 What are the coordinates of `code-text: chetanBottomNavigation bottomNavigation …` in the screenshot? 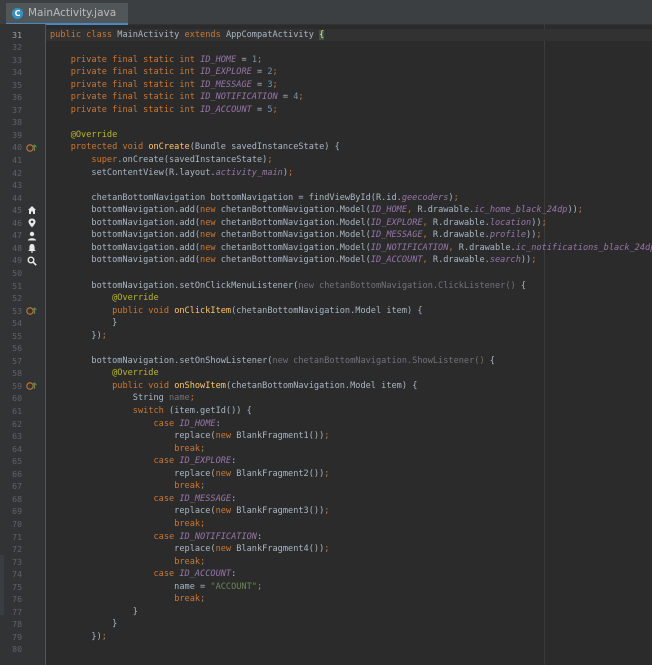 It's located at (254, 198).